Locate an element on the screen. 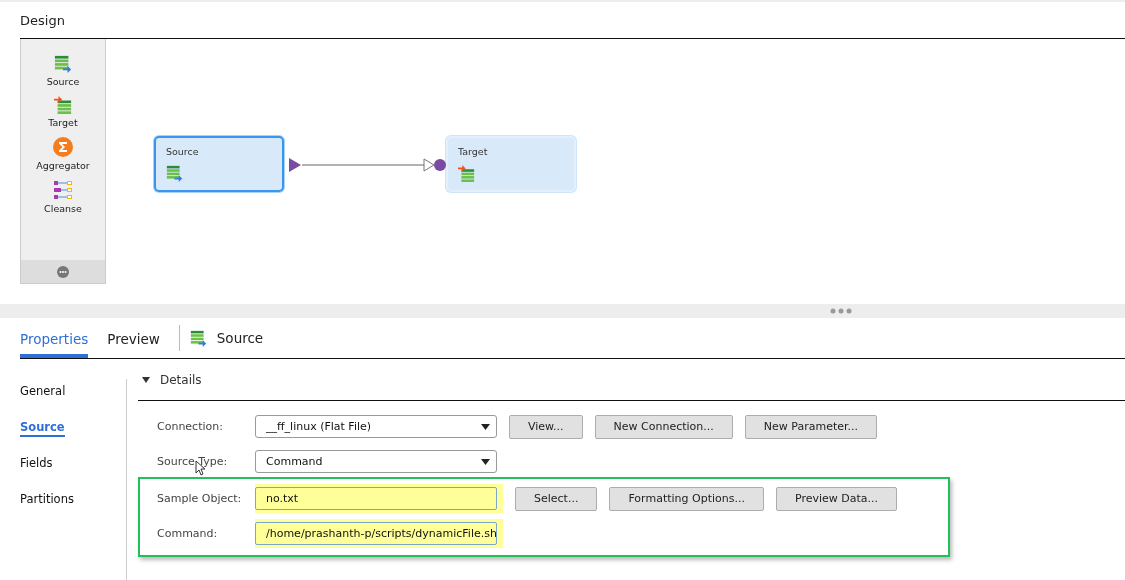  field-label: Command: is located at coordinates (188, 533).